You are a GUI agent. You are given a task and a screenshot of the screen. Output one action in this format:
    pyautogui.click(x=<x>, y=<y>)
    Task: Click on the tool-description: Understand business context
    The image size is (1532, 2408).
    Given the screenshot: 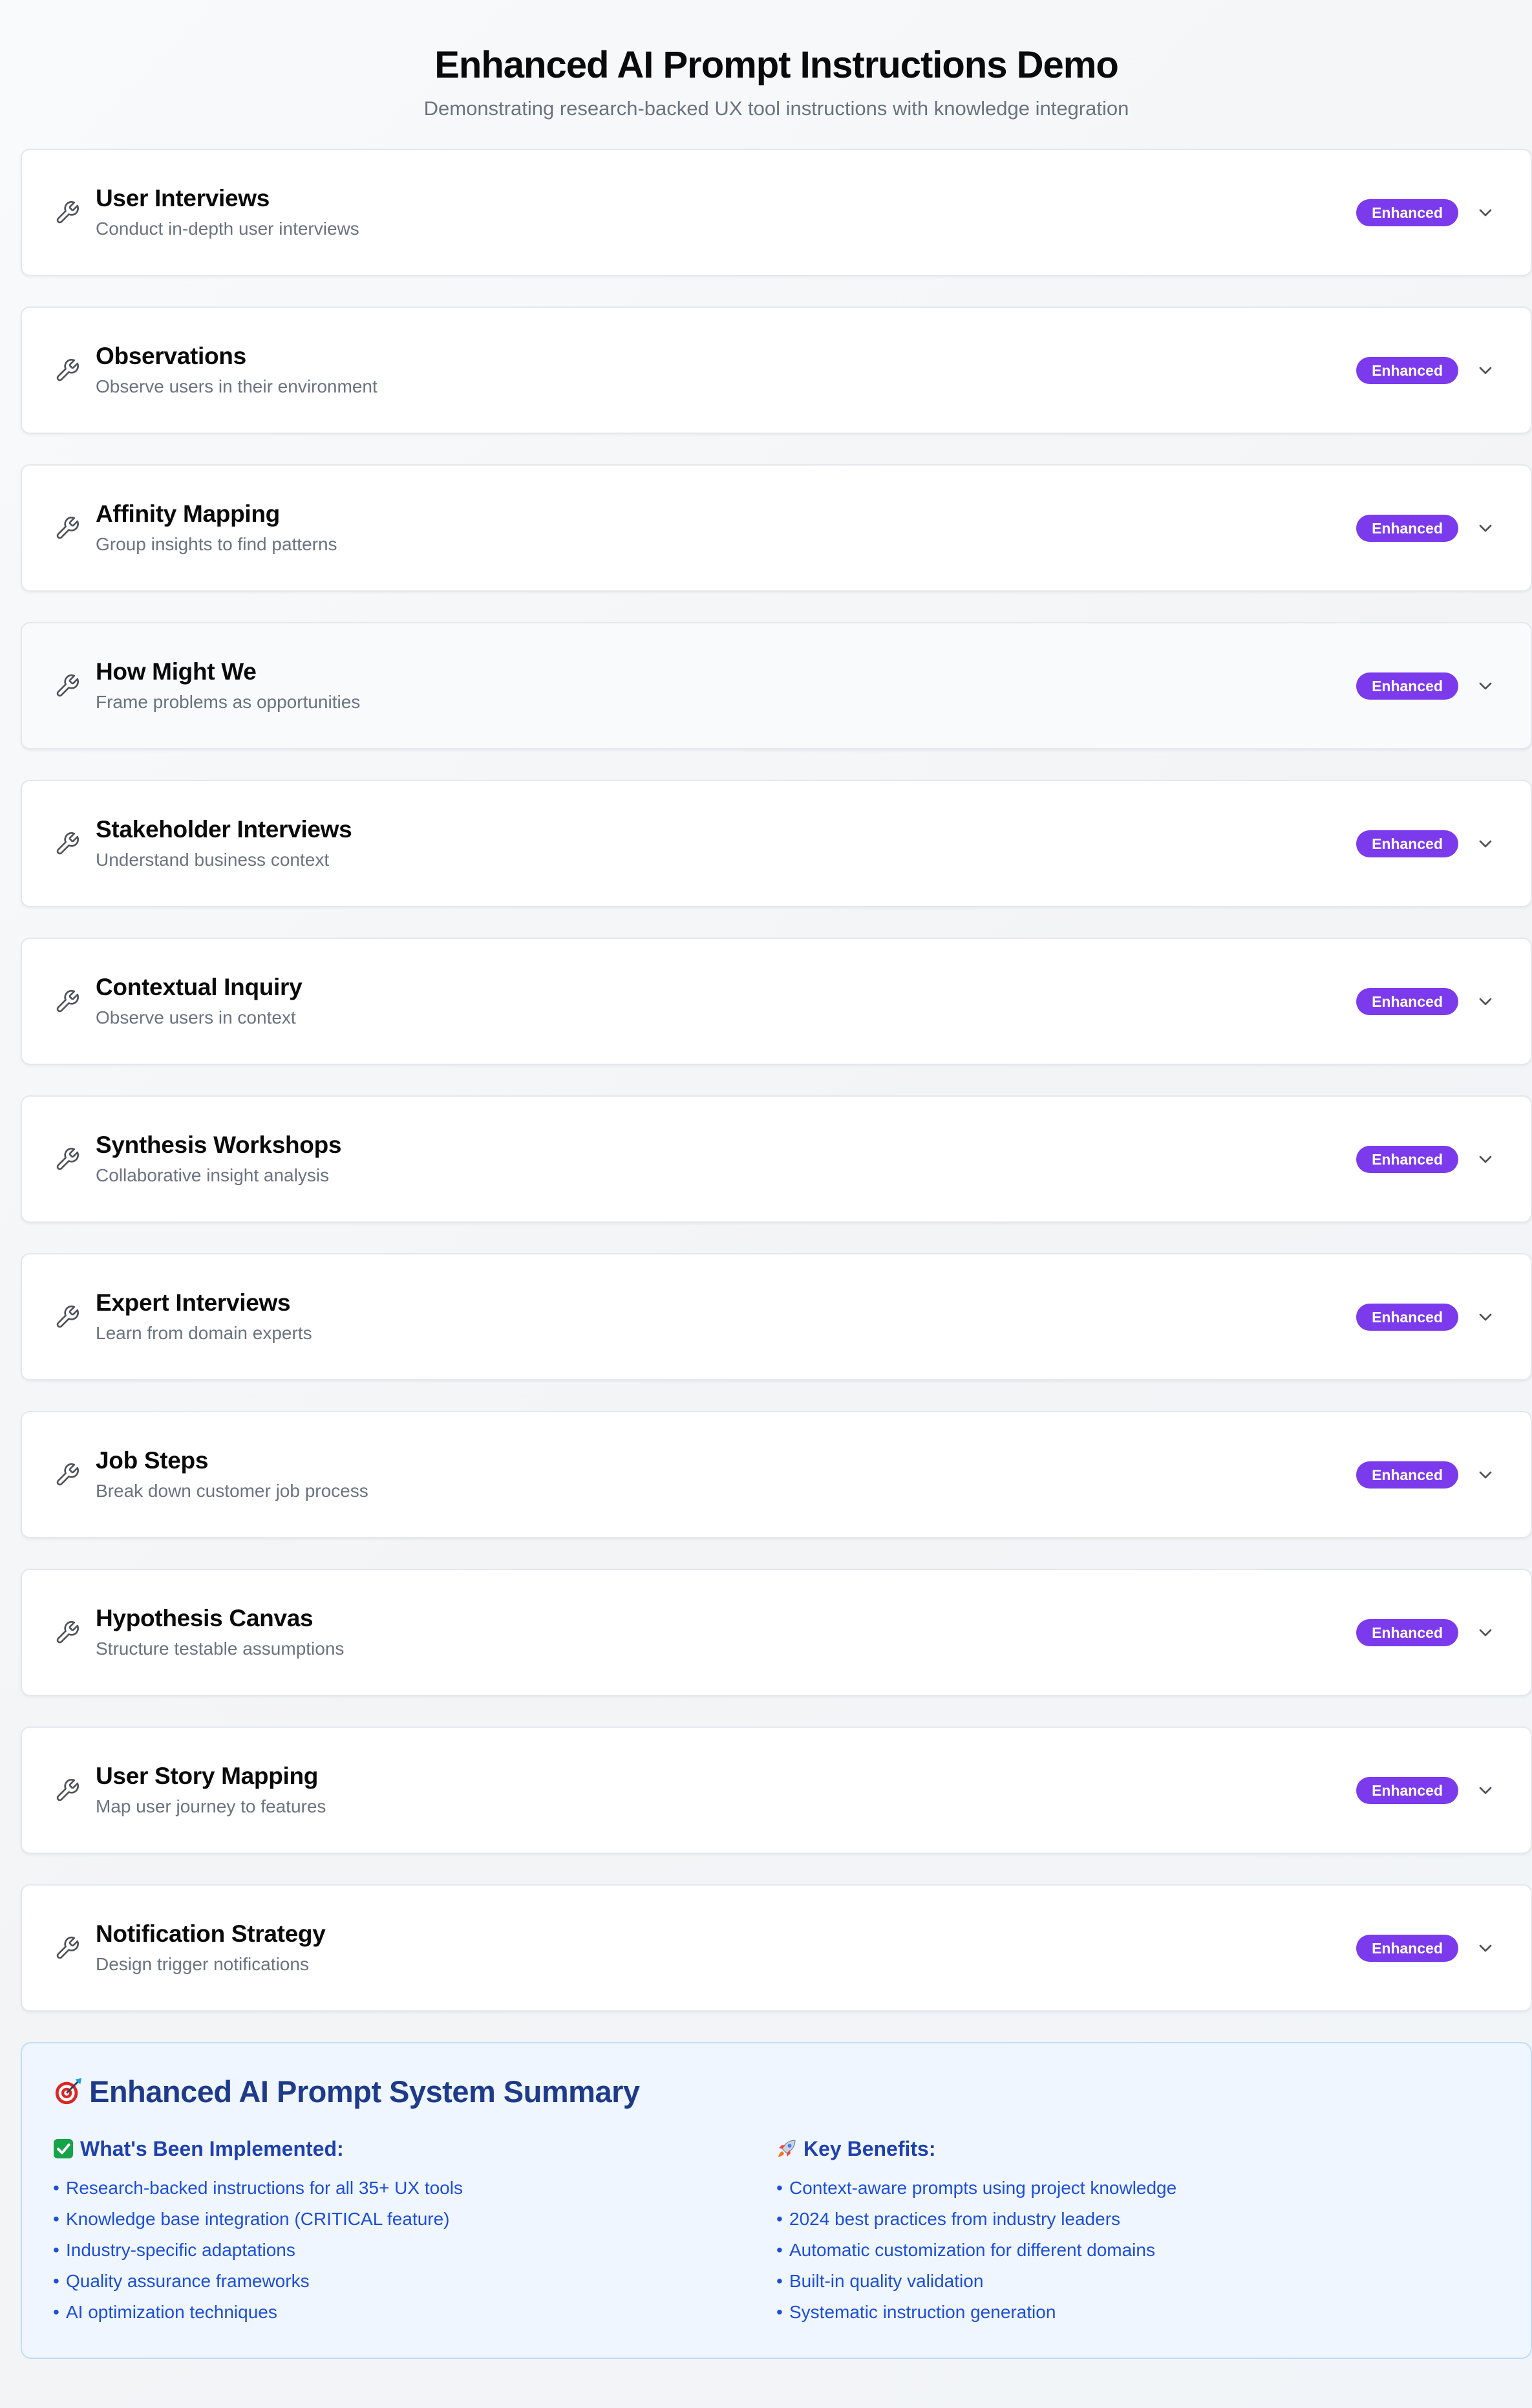 What is the action you would take?
    pyautogui.click(x=213, y=860)
    